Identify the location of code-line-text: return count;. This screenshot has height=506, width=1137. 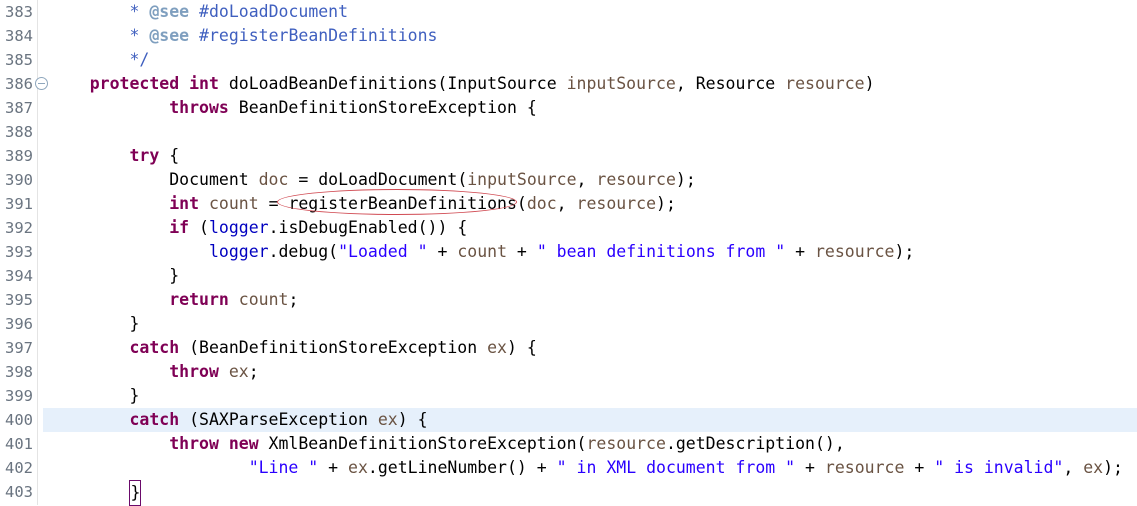
(174, 300).